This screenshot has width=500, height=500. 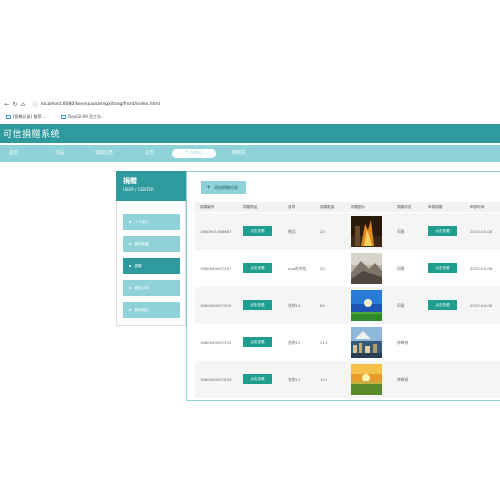 I want to click on cell-id: 1680940657207, so click(x=216, y=268).